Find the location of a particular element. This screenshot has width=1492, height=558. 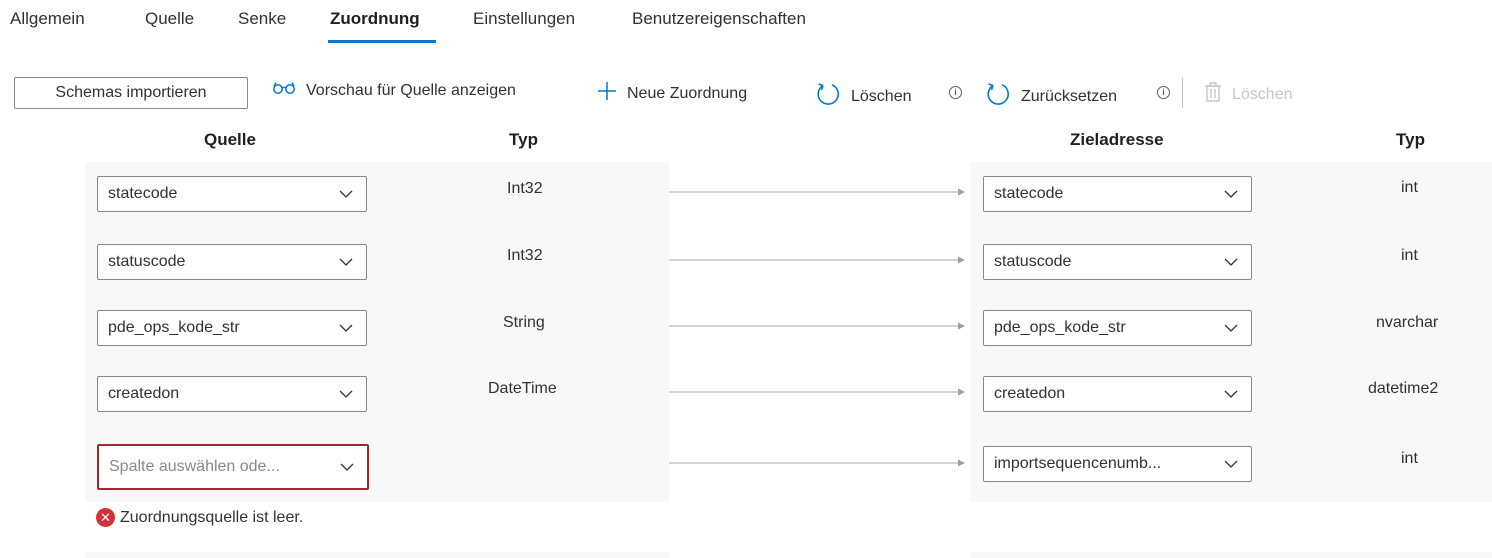

tab-allgemein: Allgemein is located at coordinates (47, 19).